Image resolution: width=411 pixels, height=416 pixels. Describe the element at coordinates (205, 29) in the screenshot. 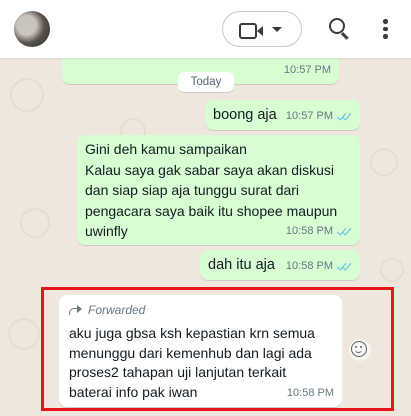

I see `chat-header` at that location.